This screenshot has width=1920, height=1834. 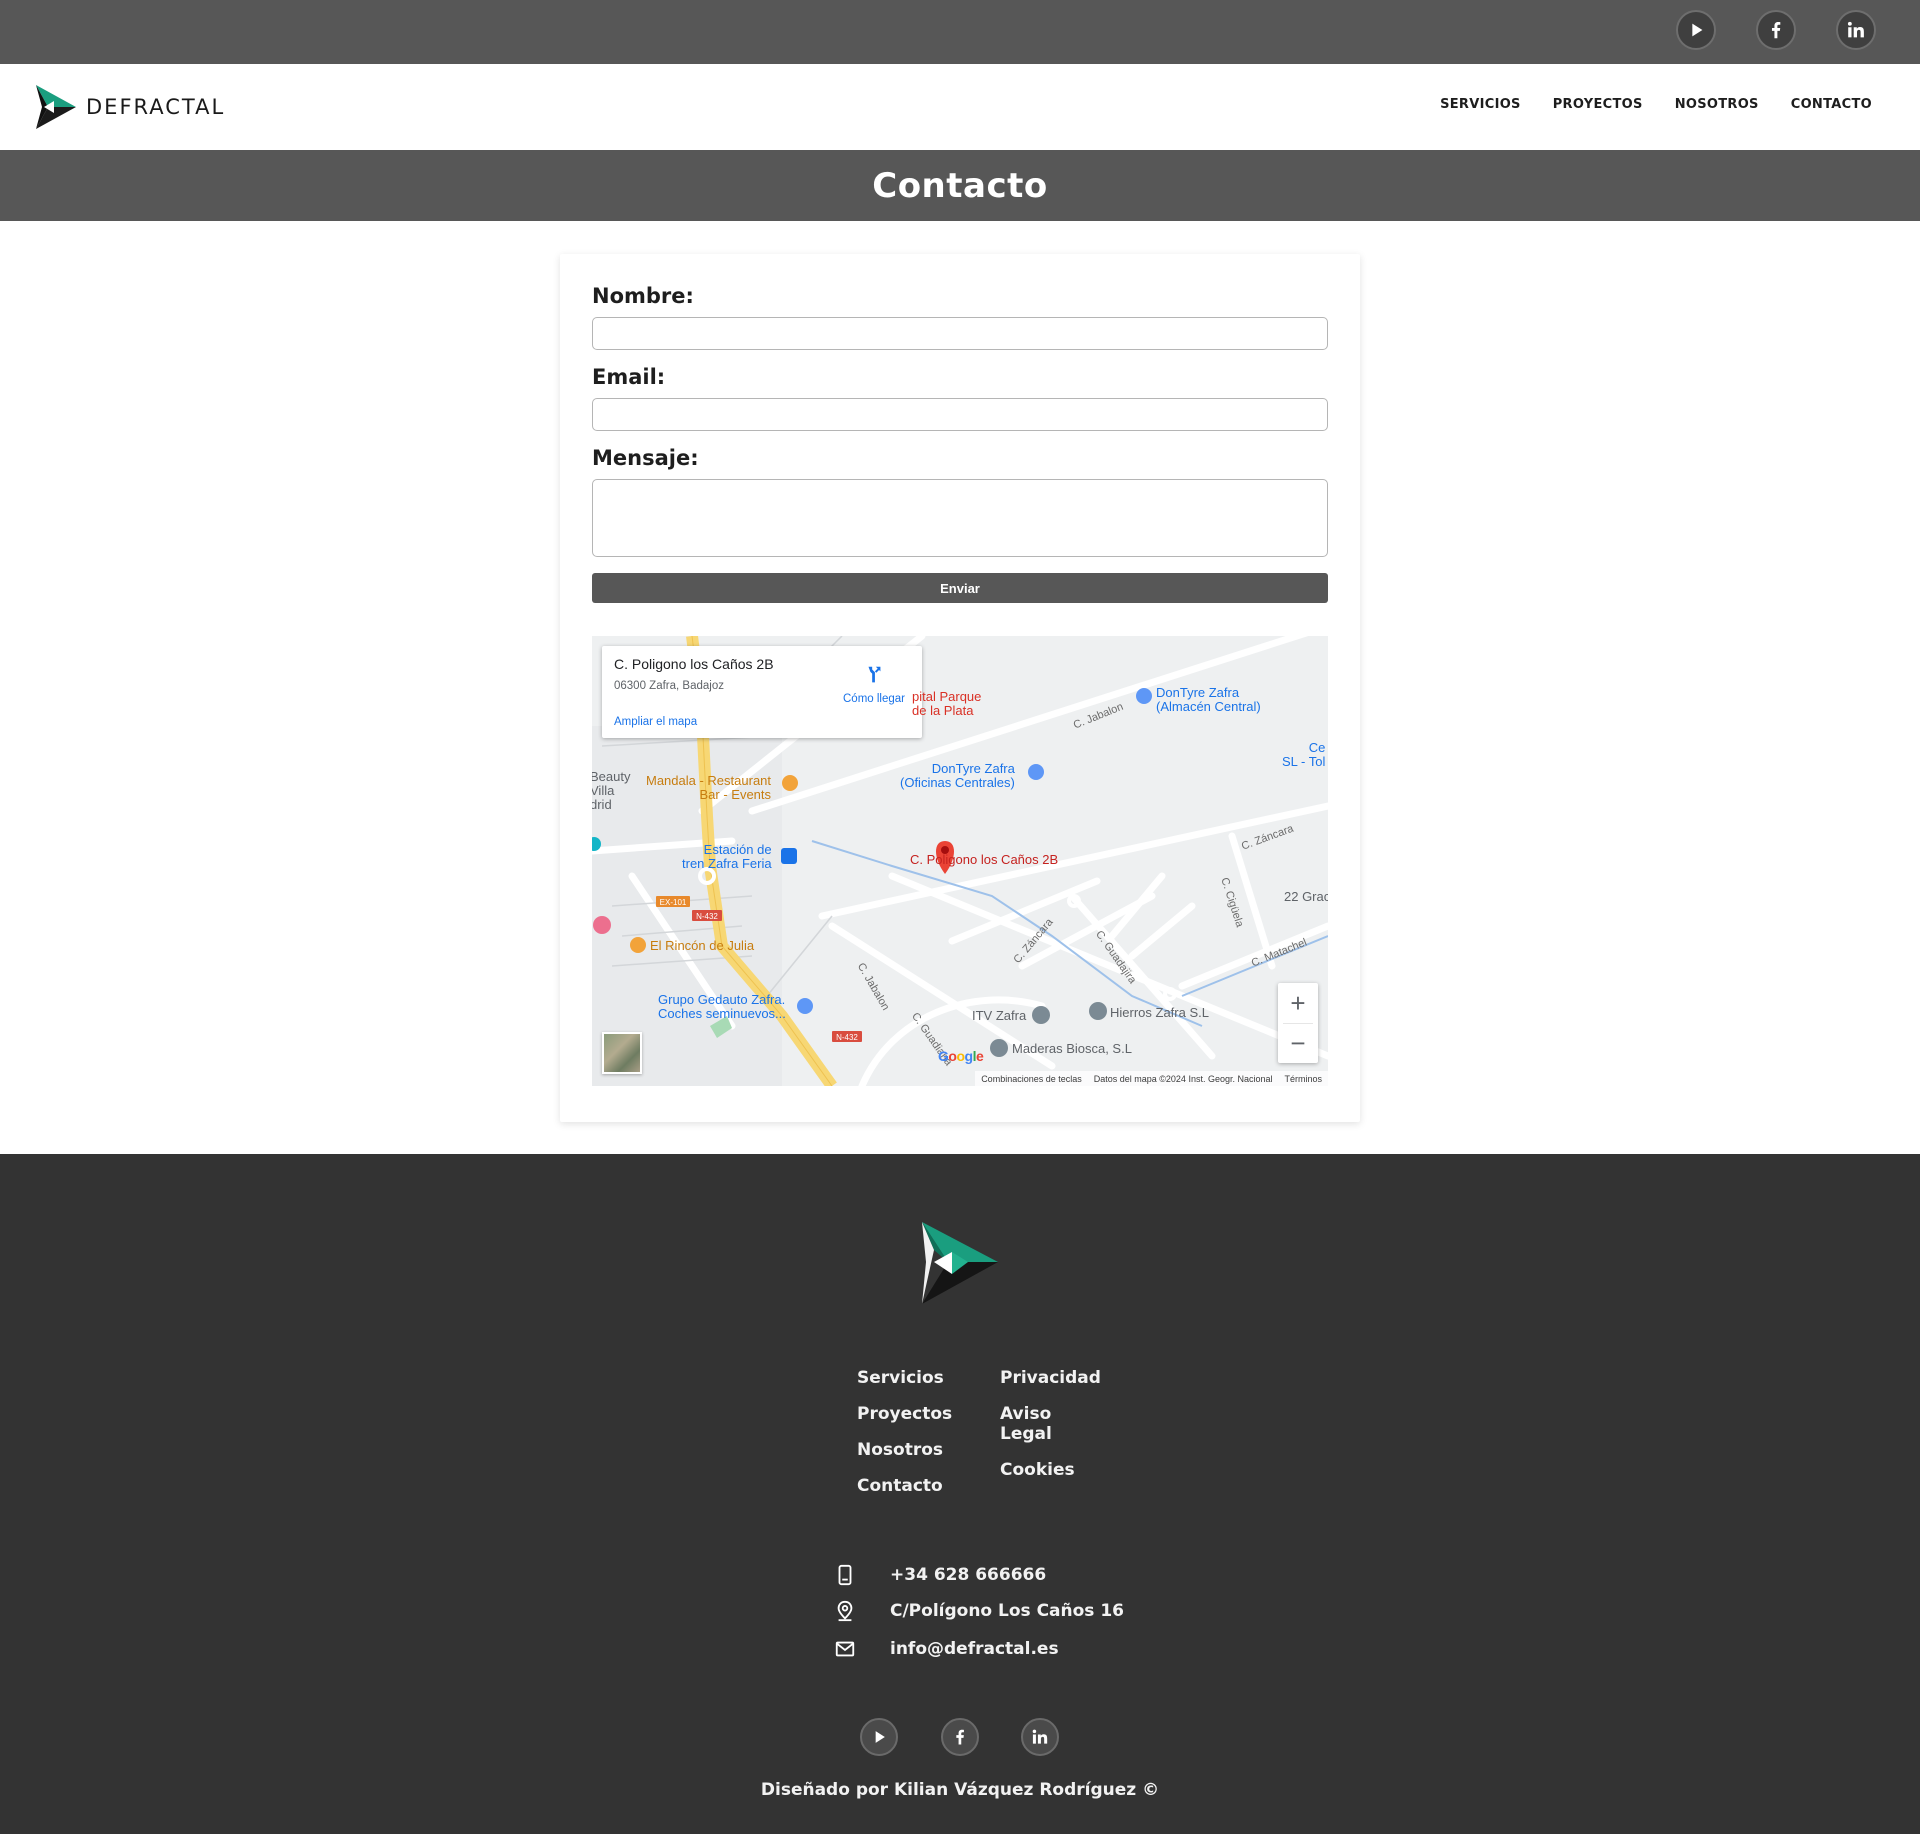 I want to click on footer-email: info@defractal.es, so click(x=974, y=1649).